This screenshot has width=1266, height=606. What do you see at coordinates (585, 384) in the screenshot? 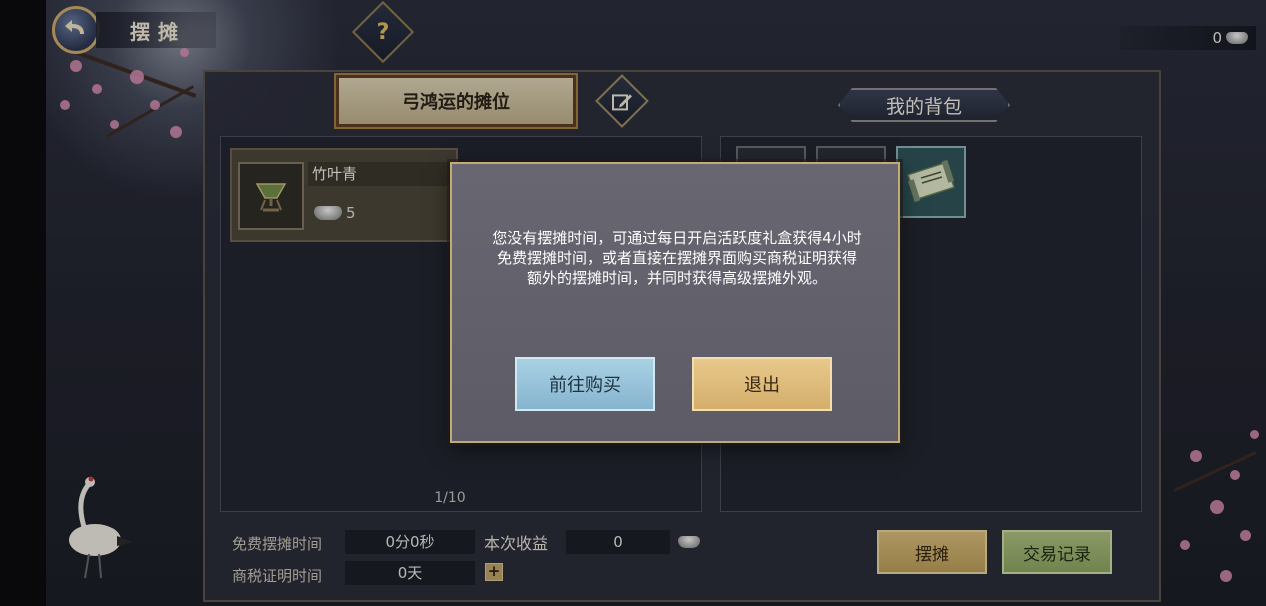
I see `go-buy-button: 前往购买` at bounding box center [585, 384].